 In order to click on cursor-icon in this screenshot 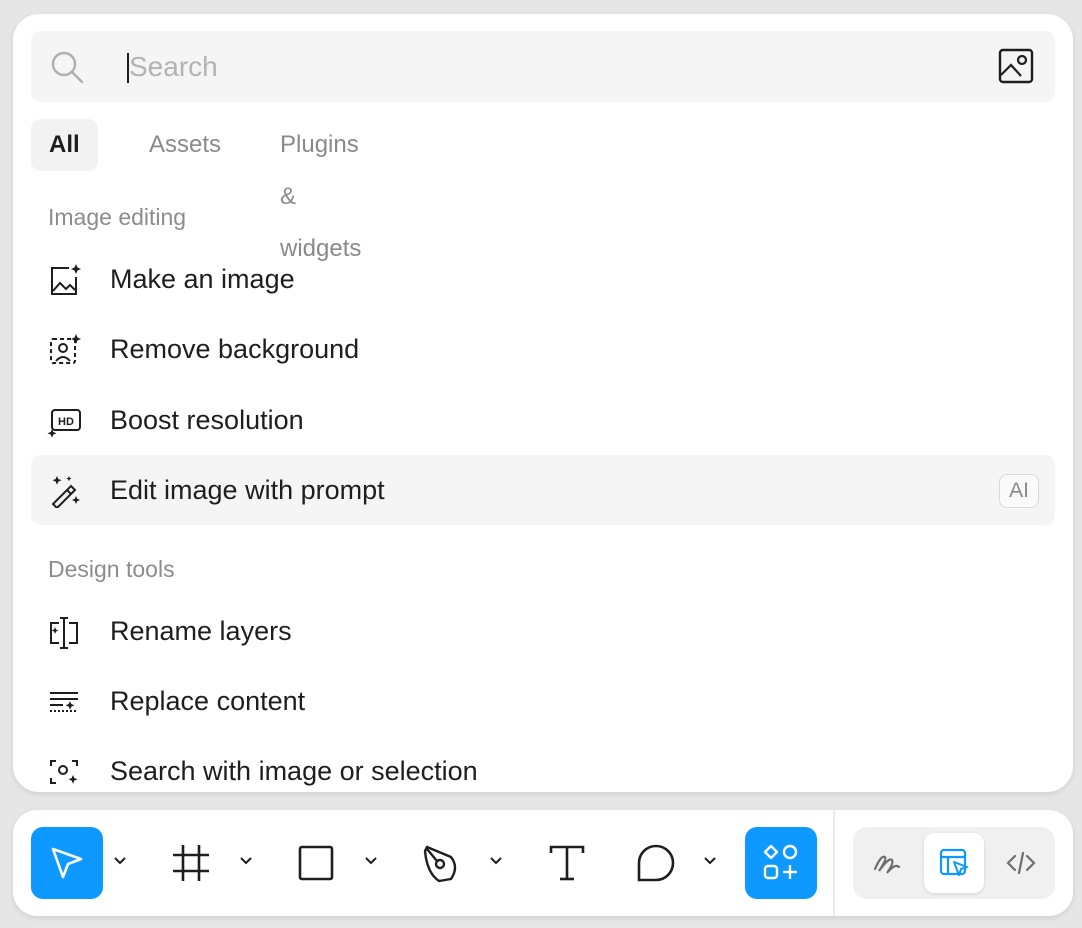, I will do `click(67, 863)`.